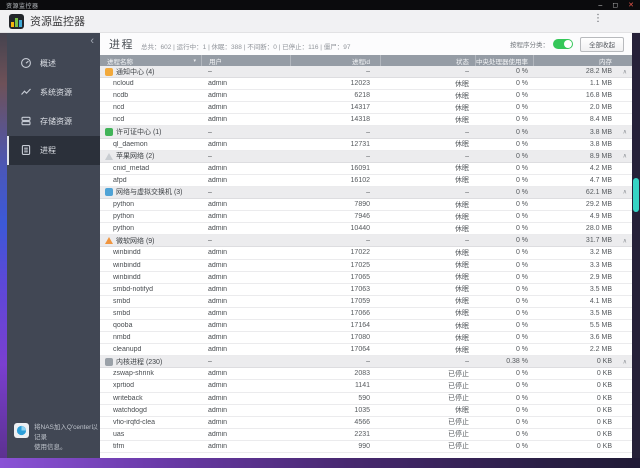  Describe the element at coordinates (366, 386) in the screenshot. I see `process-row: xprtiod admin 1141 已停止 0 % 0 KB` at that location.